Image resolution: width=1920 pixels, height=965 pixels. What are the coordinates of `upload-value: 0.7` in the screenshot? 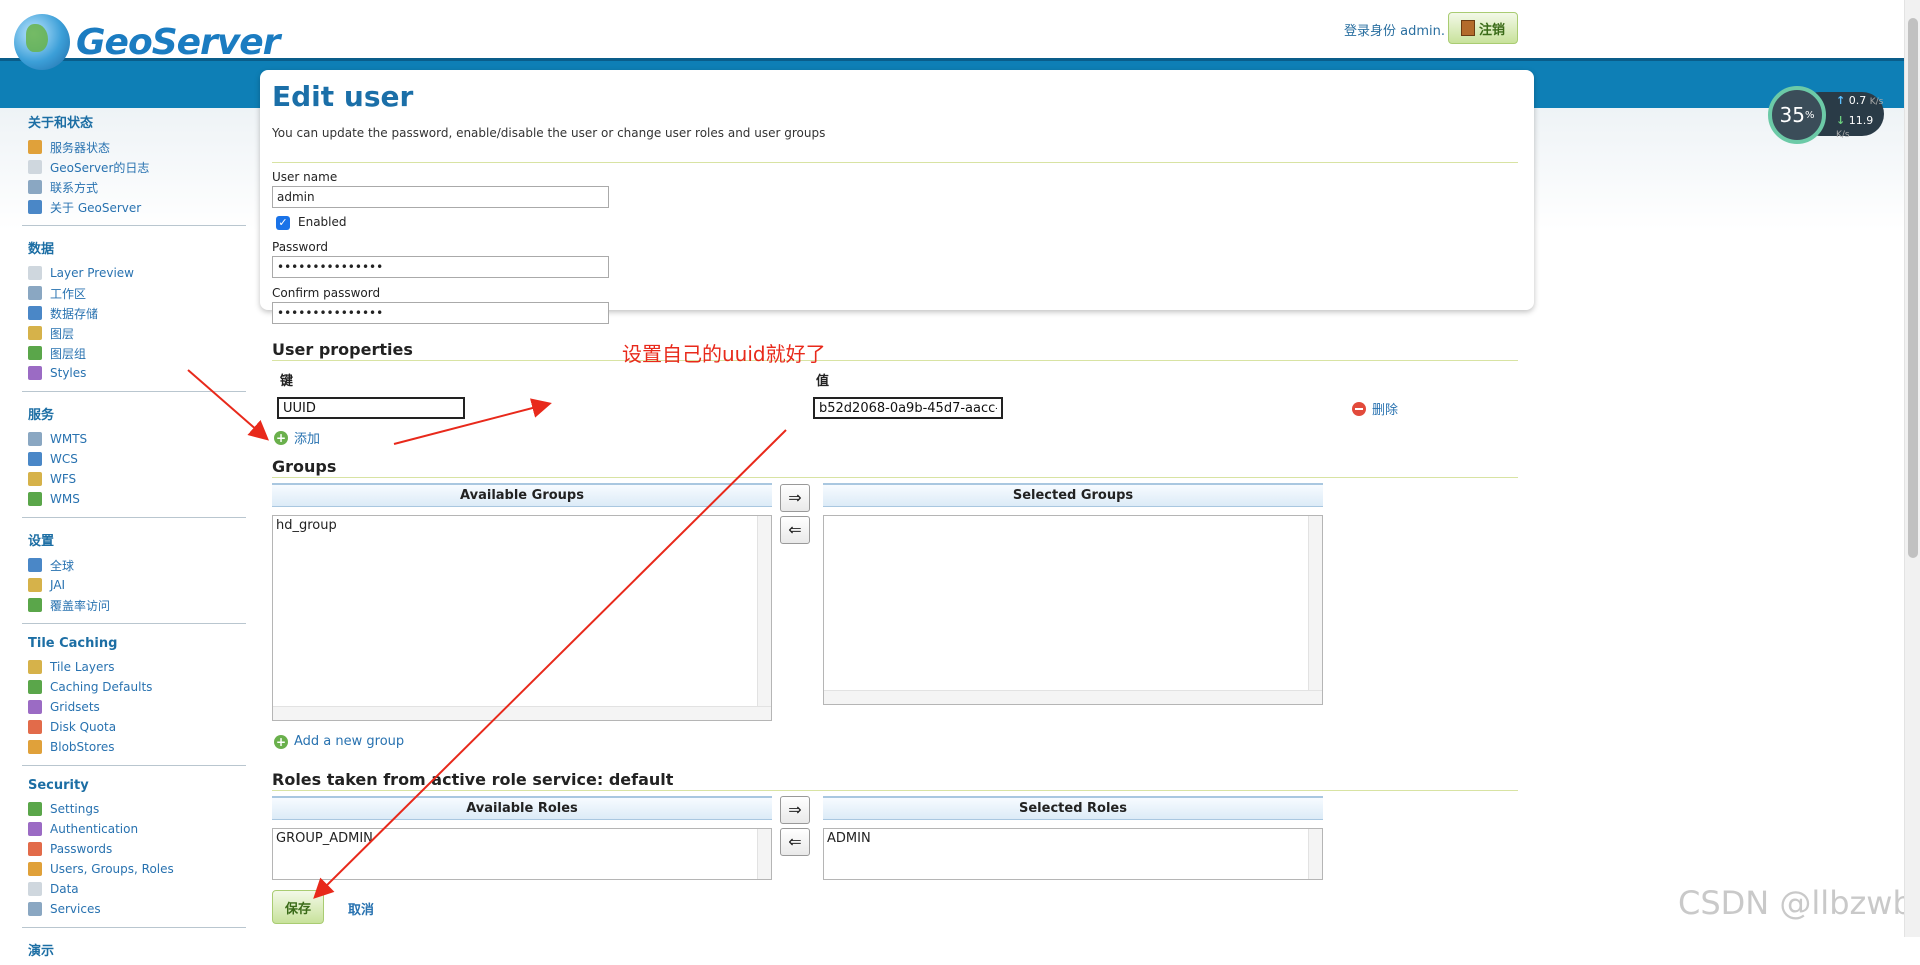 It's located at (1857, 100).